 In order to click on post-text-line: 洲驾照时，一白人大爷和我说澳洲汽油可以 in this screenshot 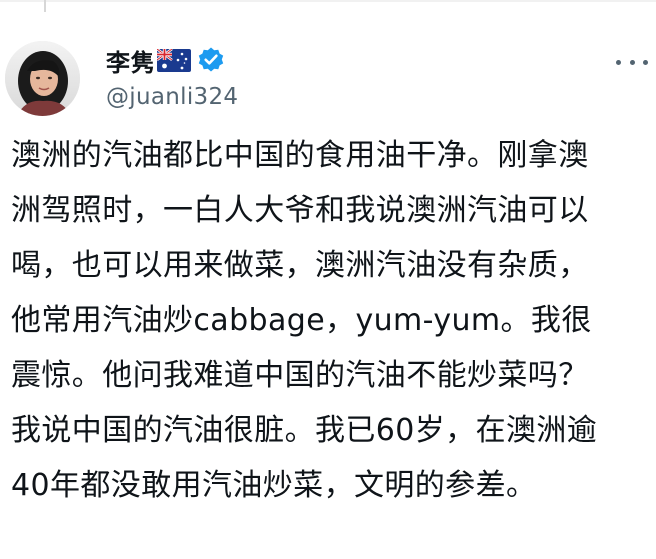, I will do `click(300, 210)`.